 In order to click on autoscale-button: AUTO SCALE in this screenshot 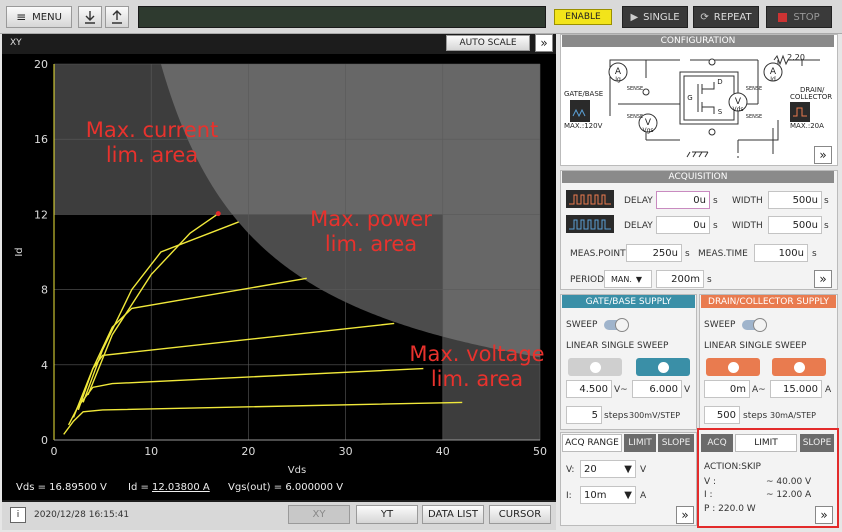, I will do `click(488, 43)`.